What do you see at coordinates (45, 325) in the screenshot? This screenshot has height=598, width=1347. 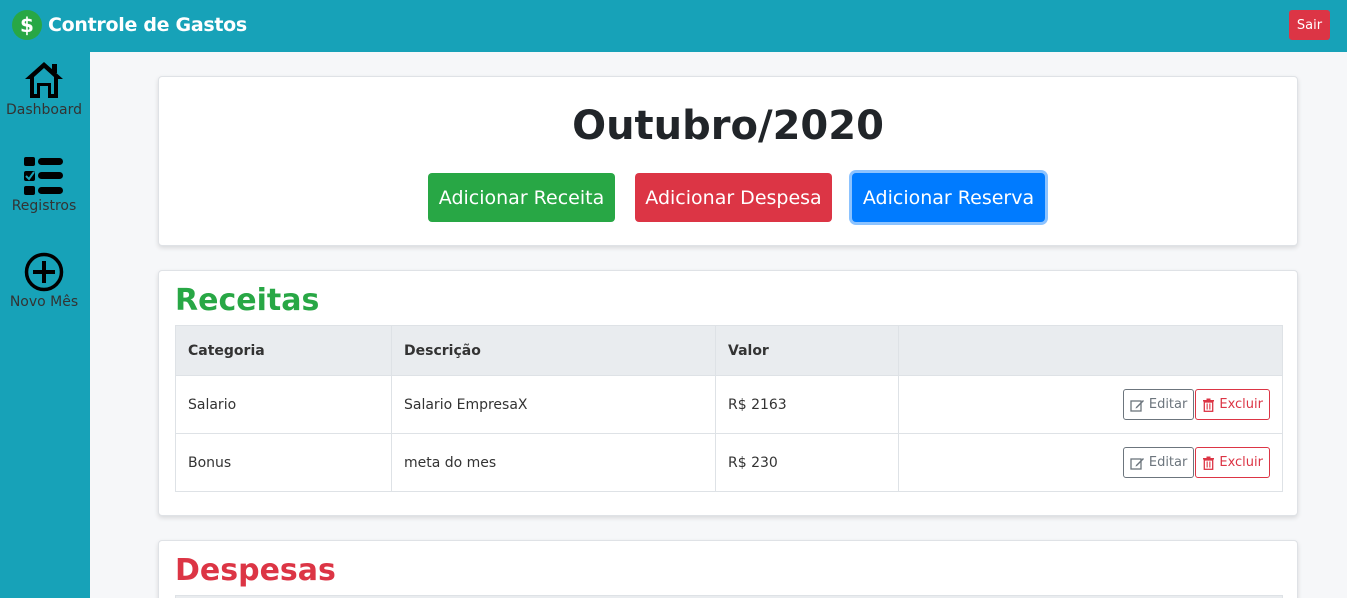 I see `sidebar: Dashboard Registros Novo Mês` at bounding box center [45, 325].